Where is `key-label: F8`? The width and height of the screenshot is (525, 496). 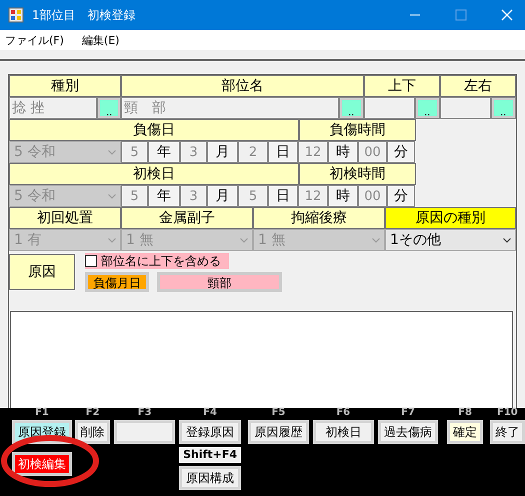
key-label: F8 is located at coordinates (465, 414).